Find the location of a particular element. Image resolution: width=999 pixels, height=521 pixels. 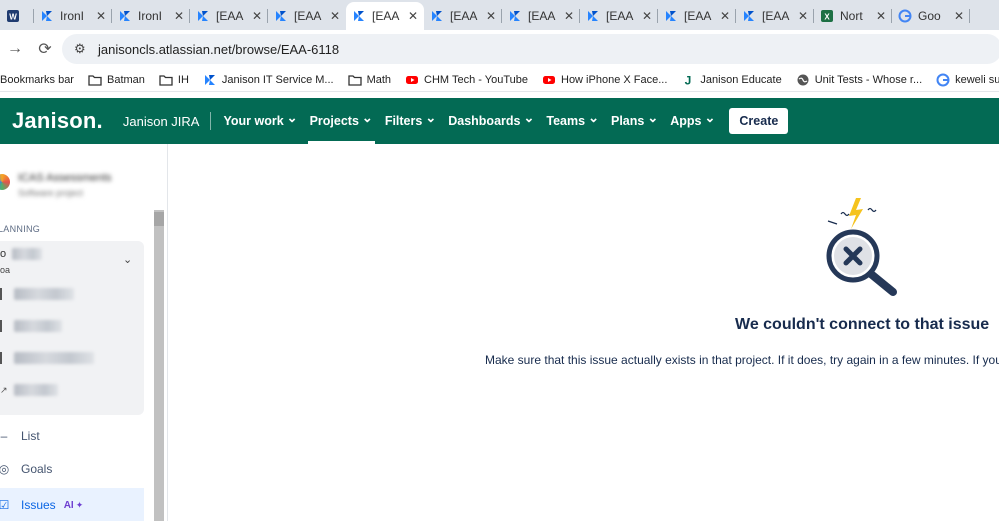

browser-tab: W is located at coordinates (17, 16).